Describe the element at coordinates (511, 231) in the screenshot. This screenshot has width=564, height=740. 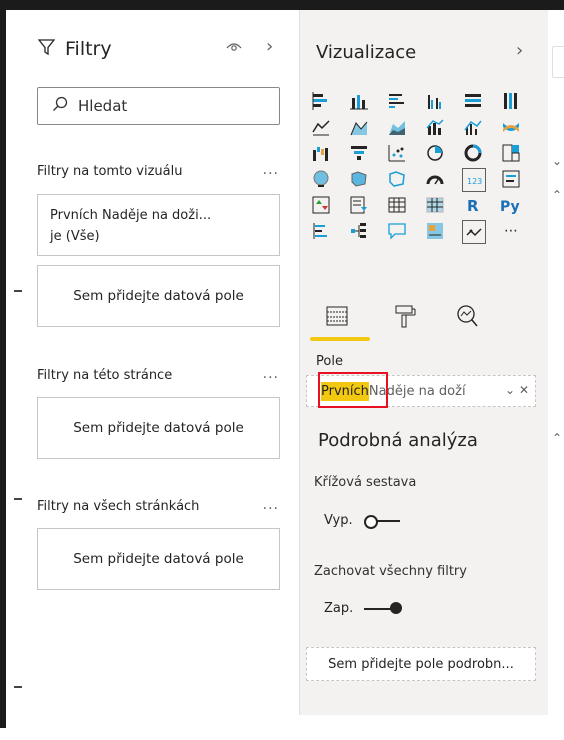
I see `more-visuals-icon: ⋯` at that location.